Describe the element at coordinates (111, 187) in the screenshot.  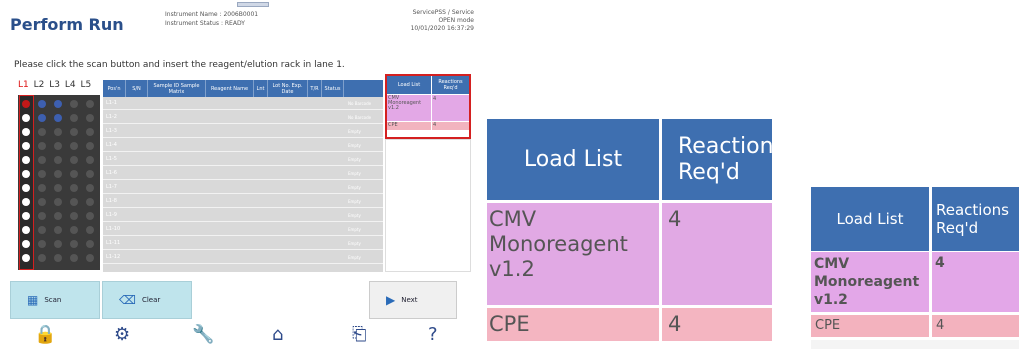
I see `position-cell: L1-7` at that location.